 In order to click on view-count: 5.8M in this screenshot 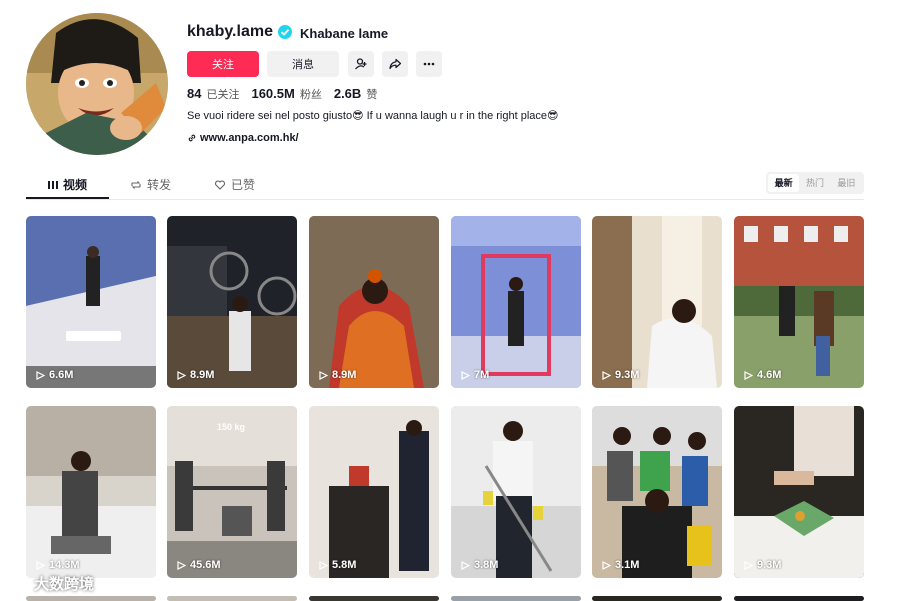, I will do `click(337, 565)`.